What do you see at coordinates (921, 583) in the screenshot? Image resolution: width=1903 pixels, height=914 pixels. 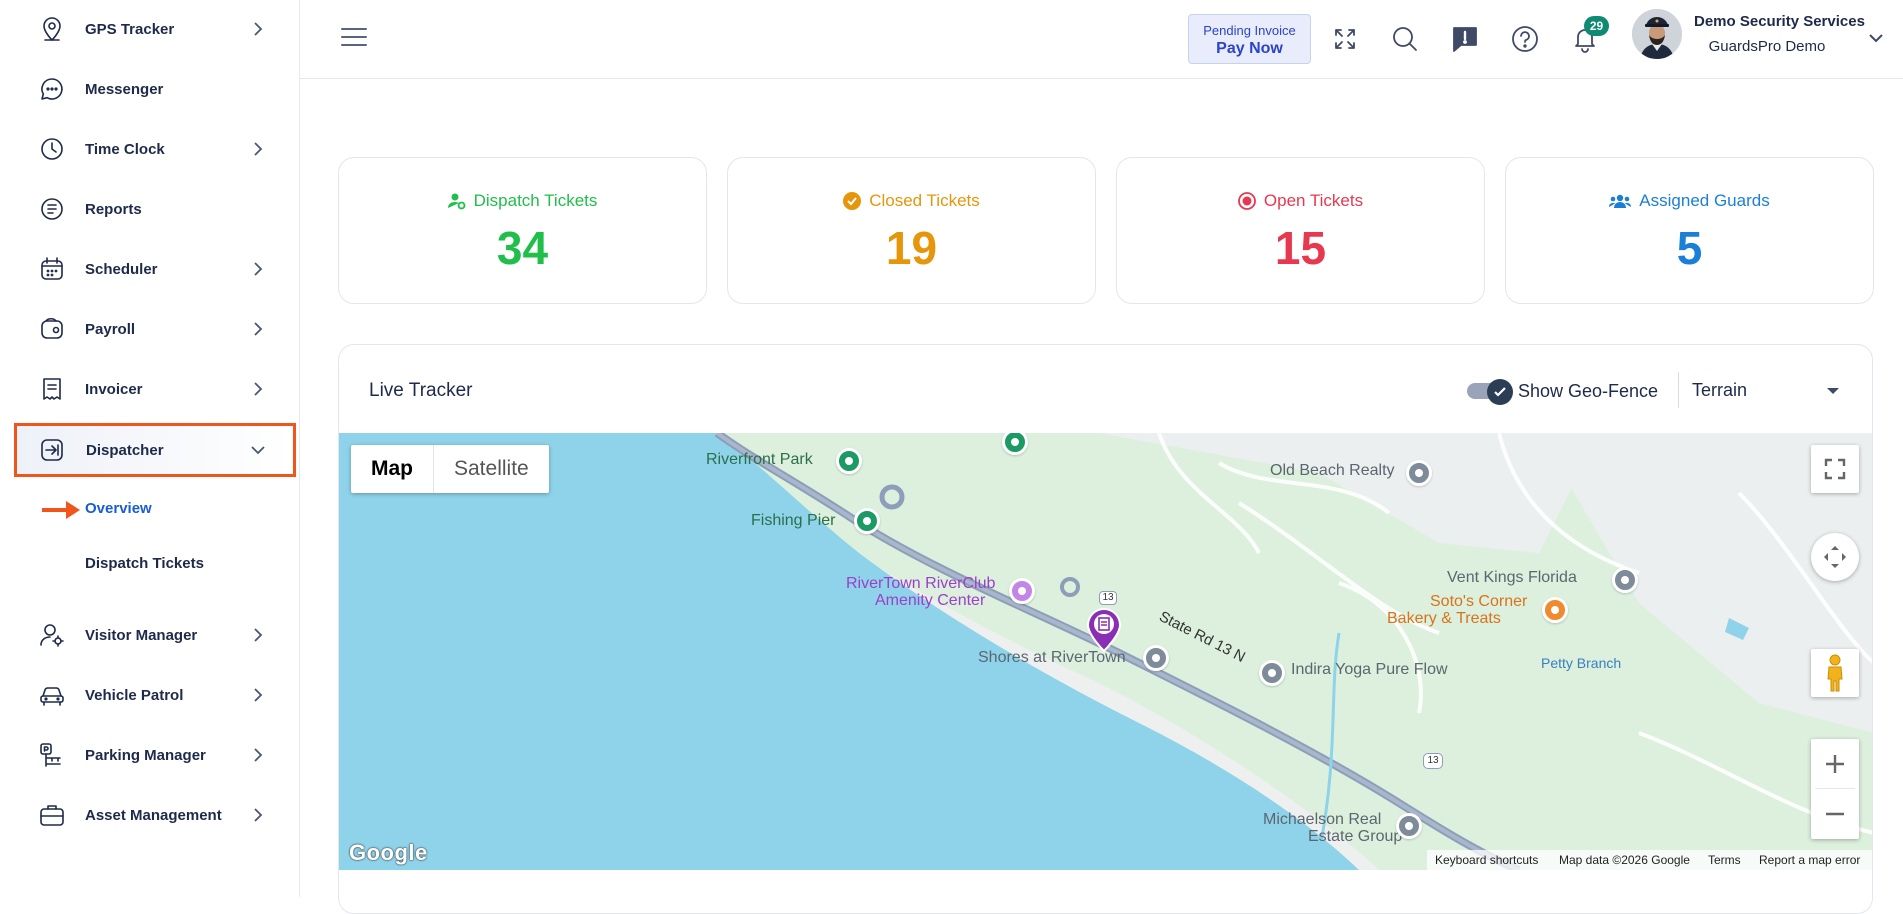 I see `map-label-rivertown-club: RiverTown RiverClub` at bounding box center [921, 583].